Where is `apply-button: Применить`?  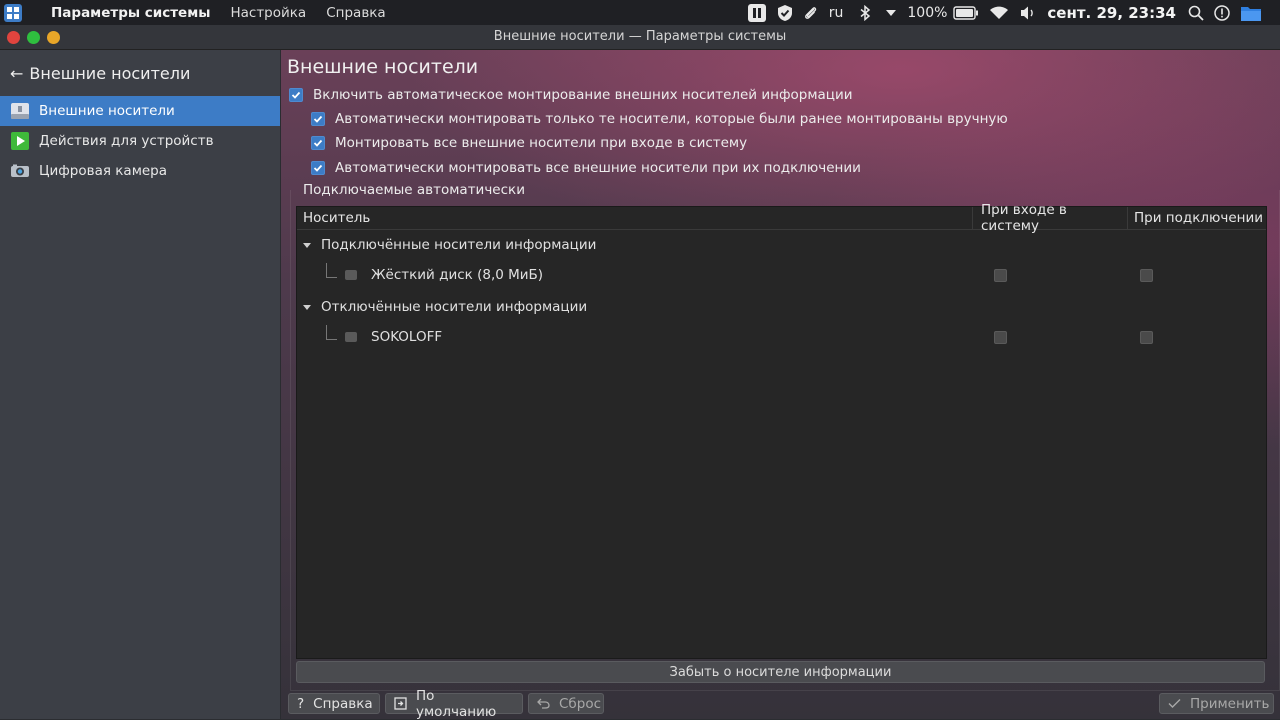
apply-button: Применить is located at coordinates (1216, 703).